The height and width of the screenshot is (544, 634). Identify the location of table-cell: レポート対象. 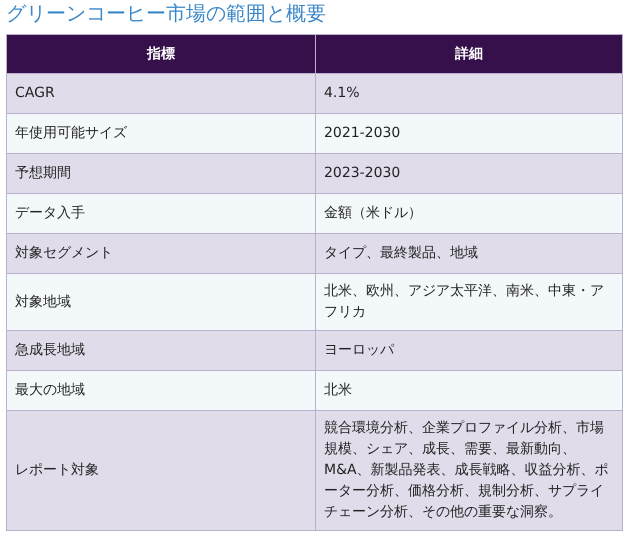
(161, 470).